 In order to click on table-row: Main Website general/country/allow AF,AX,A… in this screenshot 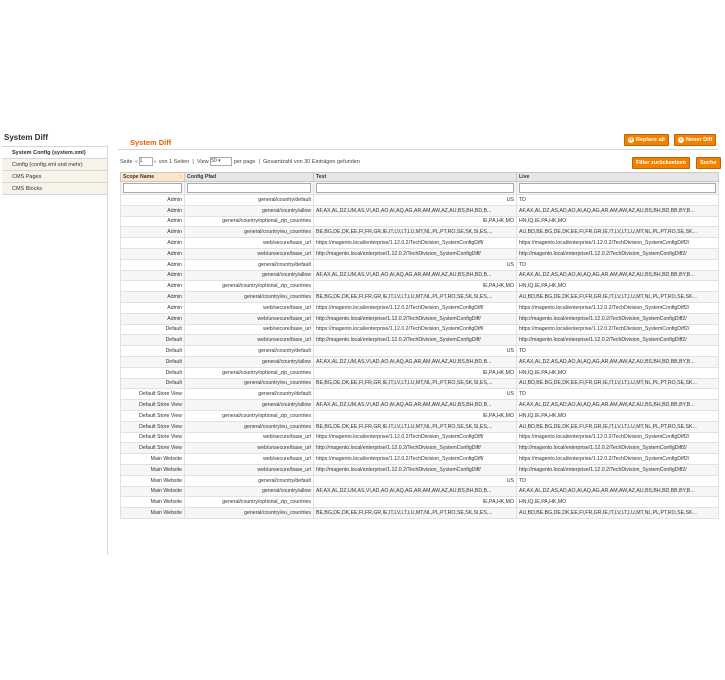, I will do `click(419, 491)`.